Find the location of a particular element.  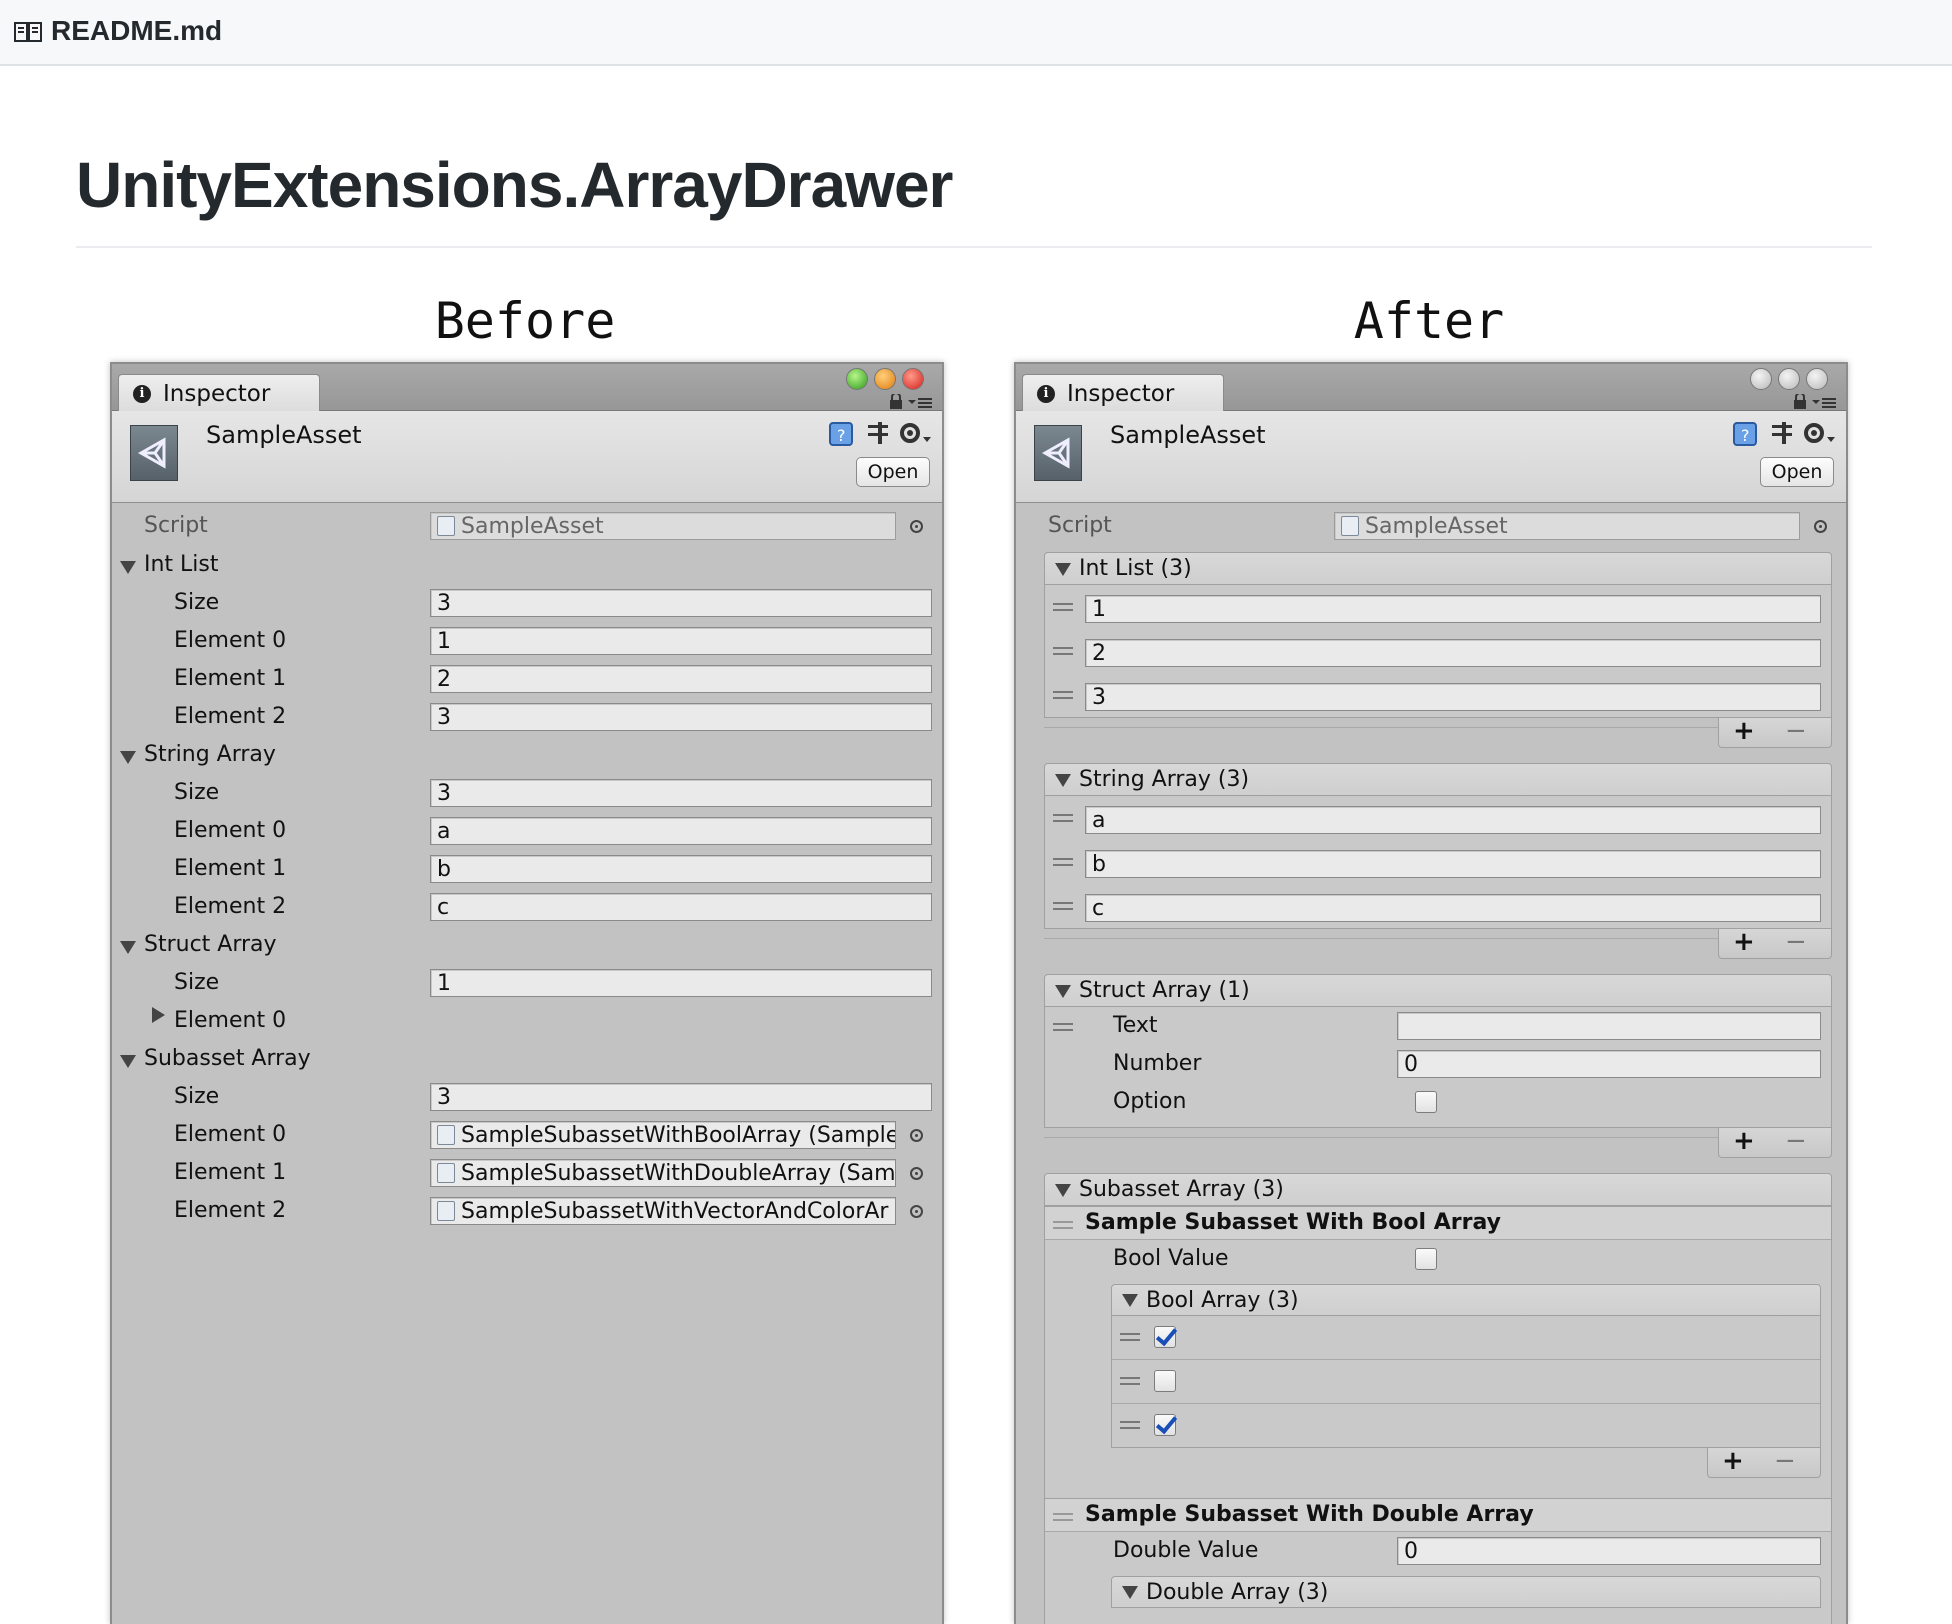

subasset-item-header: Sample Subasset With Bool Array is located at coordinates (1438, 1223).